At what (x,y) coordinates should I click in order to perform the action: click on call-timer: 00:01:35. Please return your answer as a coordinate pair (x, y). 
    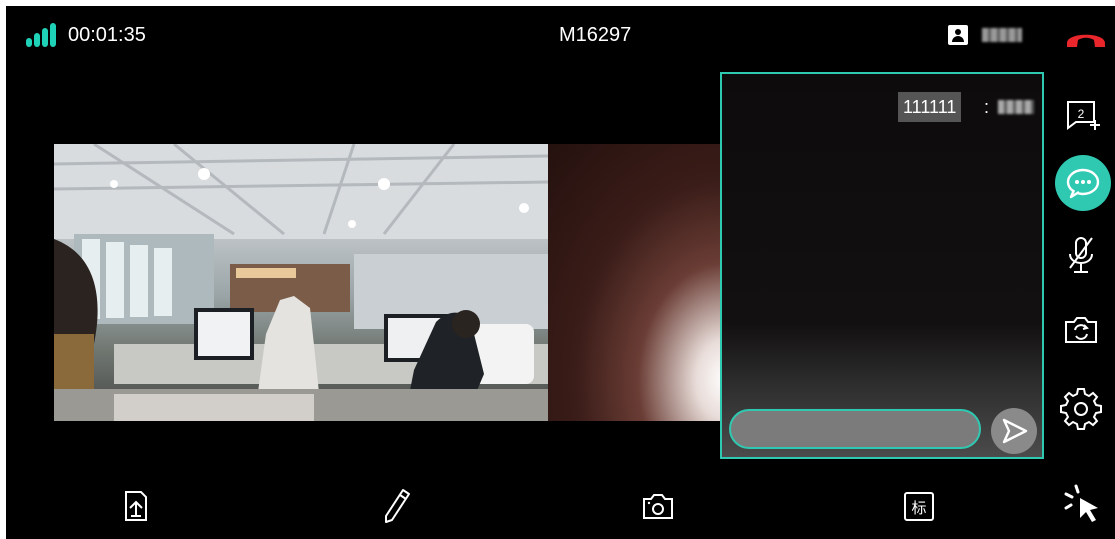
    Looking at the image, I should click on (107, 35).